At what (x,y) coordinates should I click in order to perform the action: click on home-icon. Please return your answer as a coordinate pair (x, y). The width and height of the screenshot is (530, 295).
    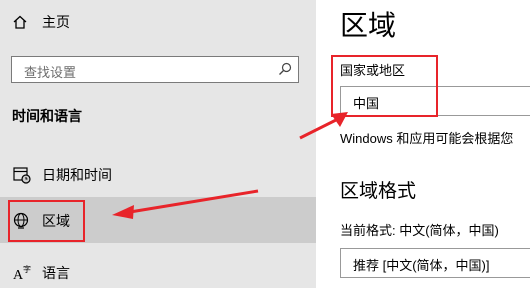
    Looking at the image, I should click on (20, 22).